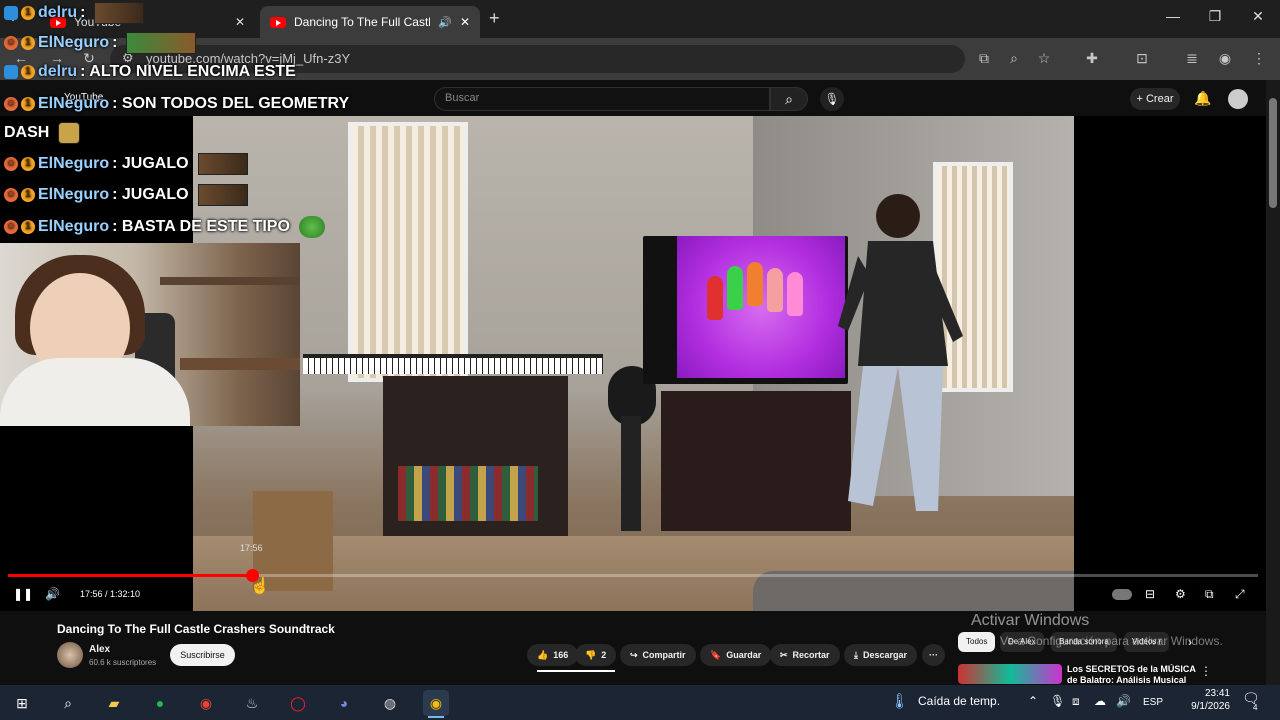  Describe the element at coordinates (1210, 706) in the screenshot. I see `clock-date: 9/1/2026` at that location.